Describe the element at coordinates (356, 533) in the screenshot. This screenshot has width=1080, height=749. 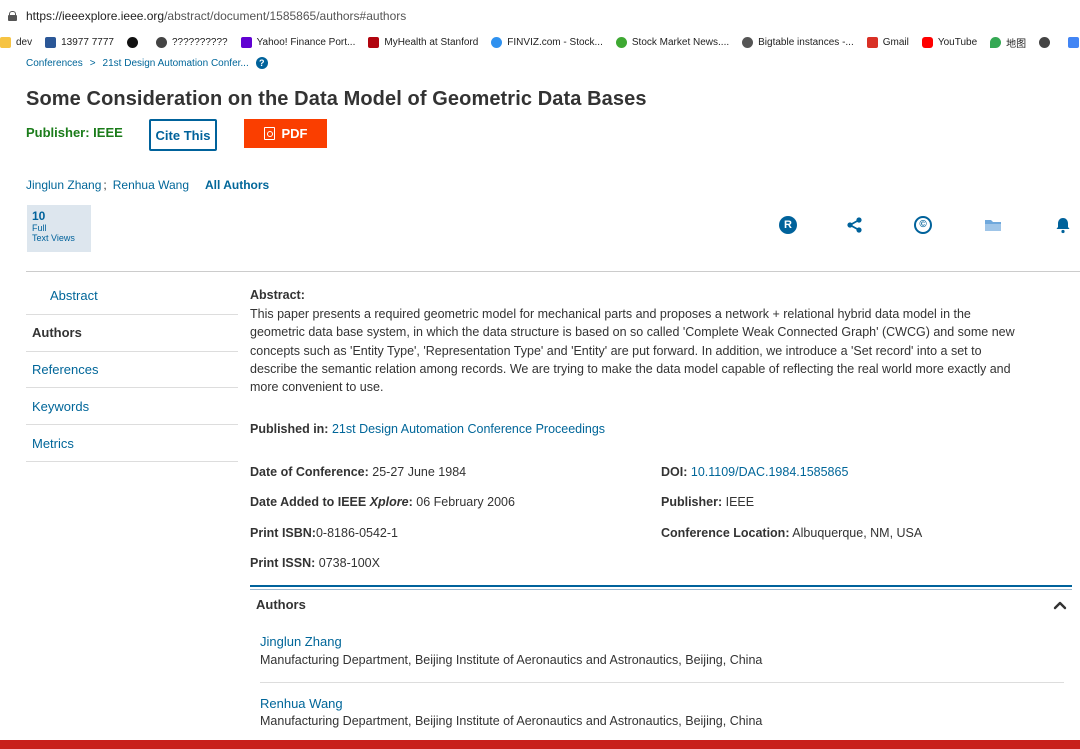
I see `print-isbn-value: 0-8186-0542-1` at that location.